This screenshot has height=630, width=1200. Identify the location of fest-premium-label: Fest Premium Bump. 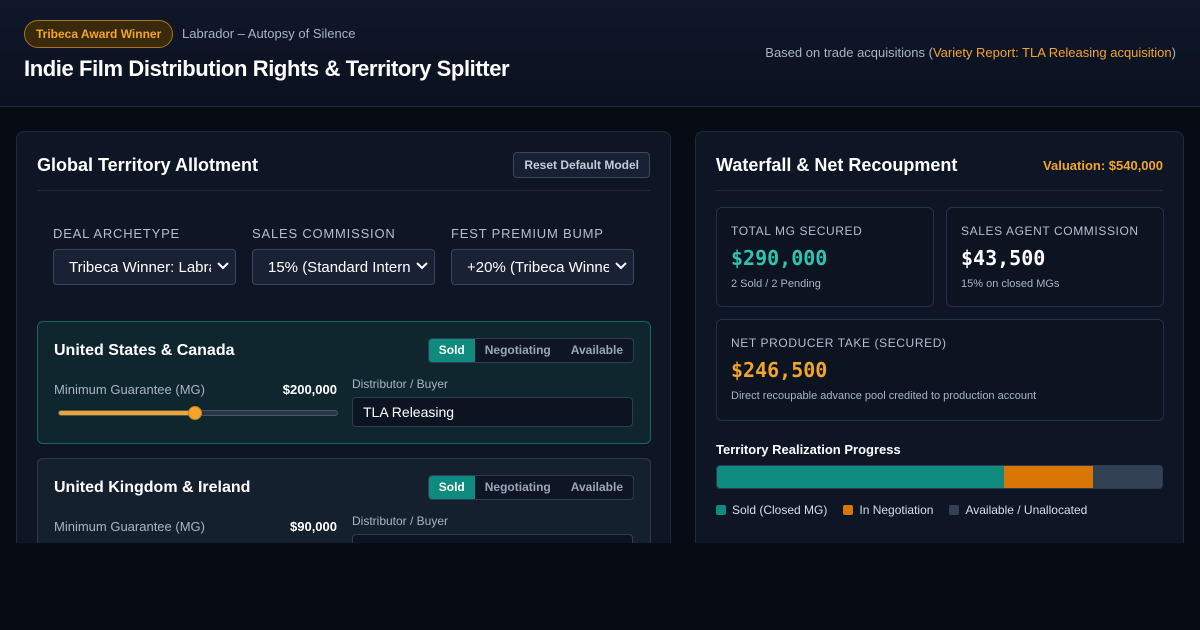
(527, 233).